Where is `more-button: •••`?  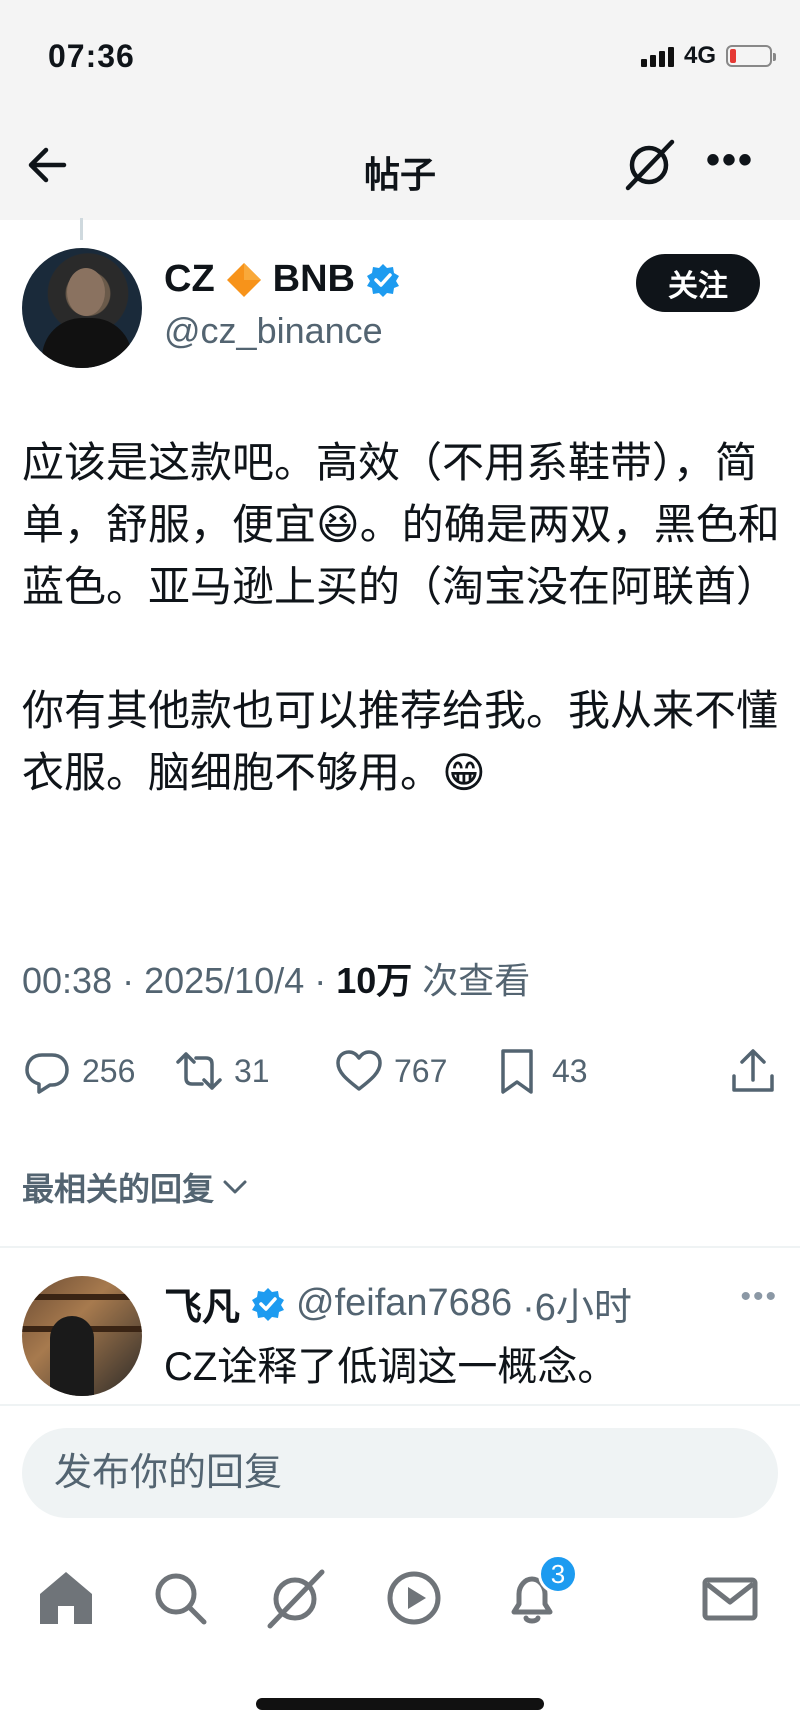 more-button: ••• is located at coordinates (730, 164).